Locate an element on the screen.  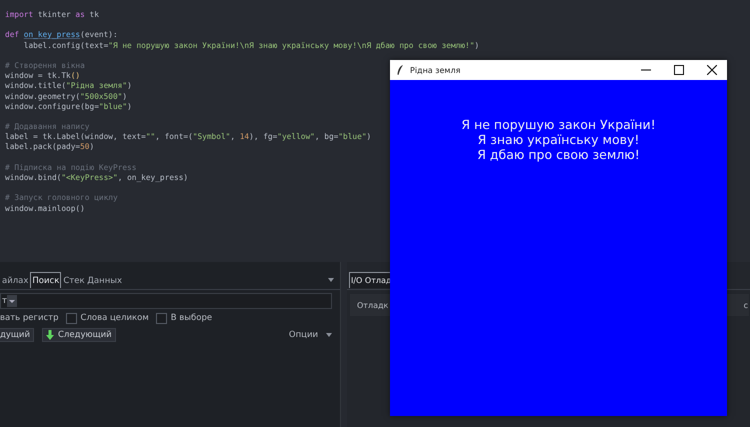
maximize-icon is located at coordinates (679, 70).